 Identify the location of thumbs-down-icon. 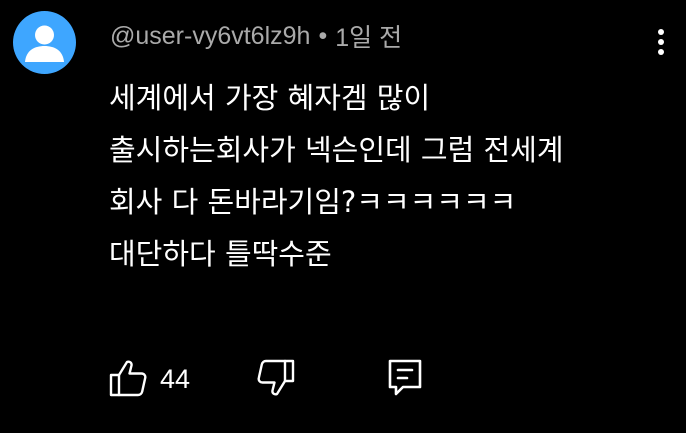
(276, 377).